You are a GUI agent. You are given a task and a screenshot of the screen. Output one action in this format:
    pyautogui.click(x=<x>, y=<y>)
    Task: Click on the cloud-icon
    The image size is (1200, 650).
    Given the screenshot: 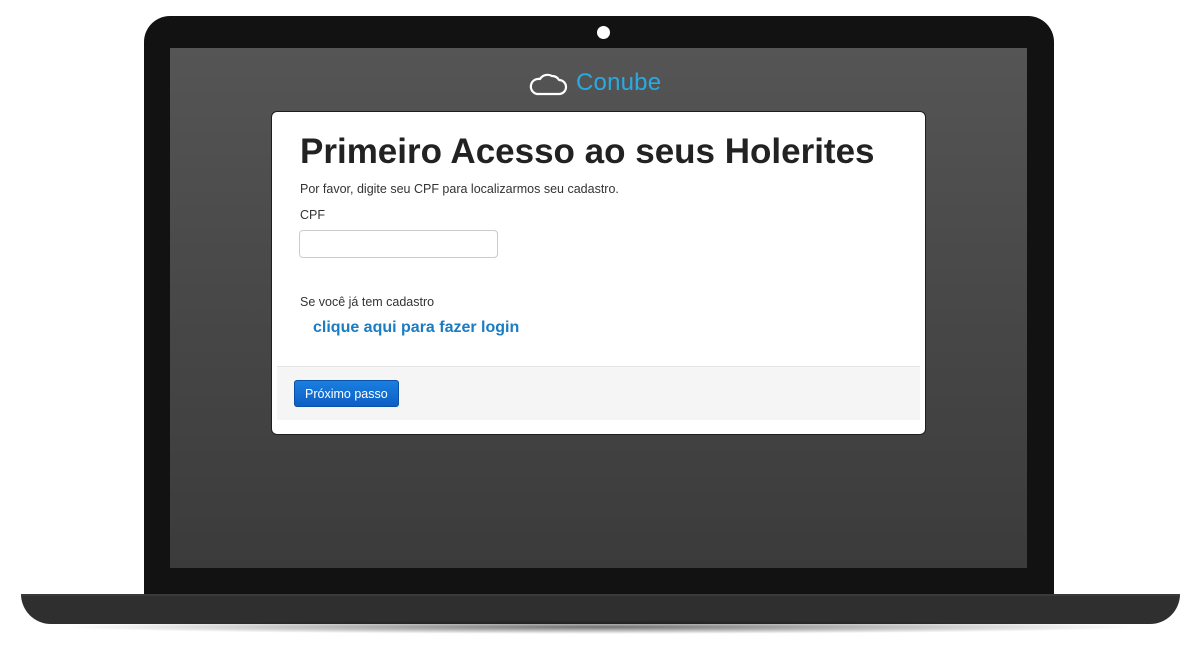 What is the action you would take?
    pyautogui.click(x=548, y=83)
    